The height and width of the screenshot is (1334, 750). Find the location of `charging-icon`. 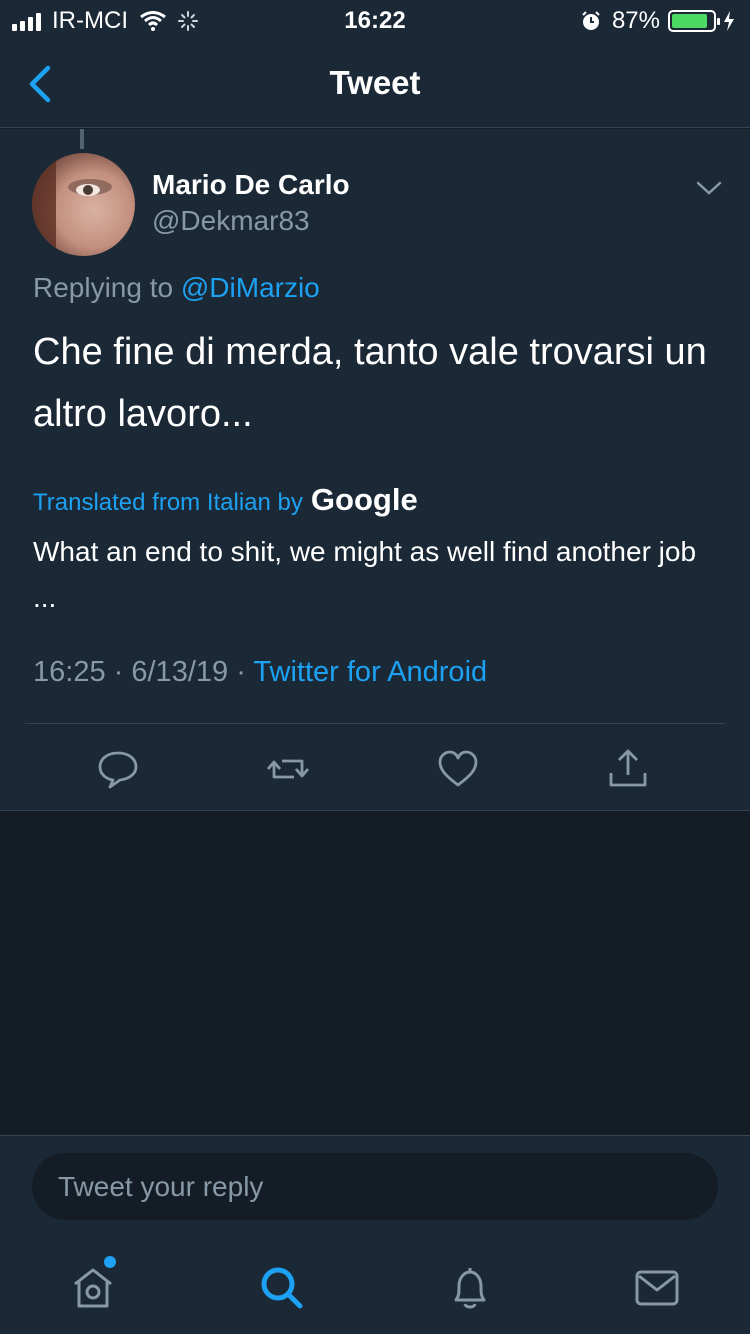

charging-icon is located at coordinates (729, 21).